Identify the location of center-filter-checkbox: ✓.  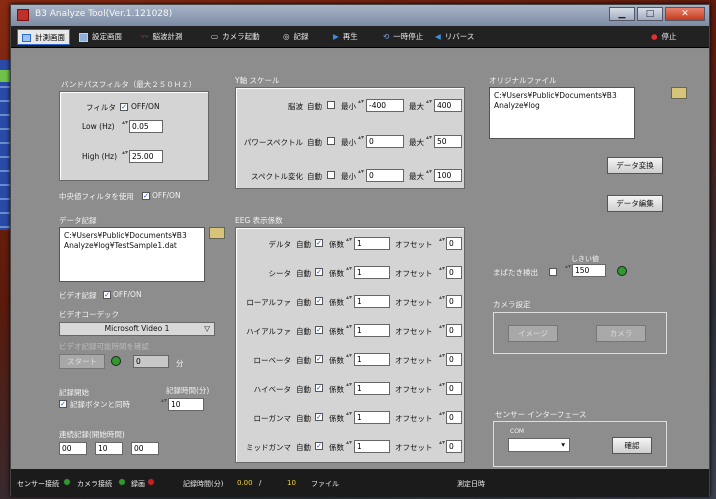
(146, 196).